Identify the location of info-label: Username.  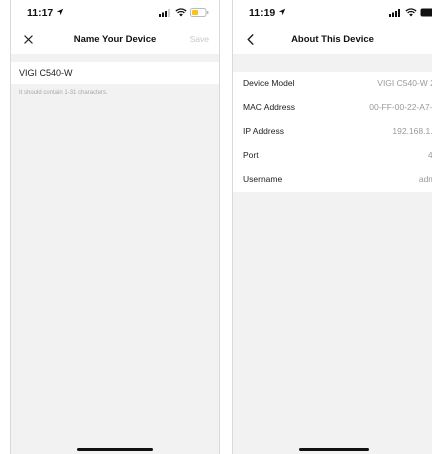
(263, 179).